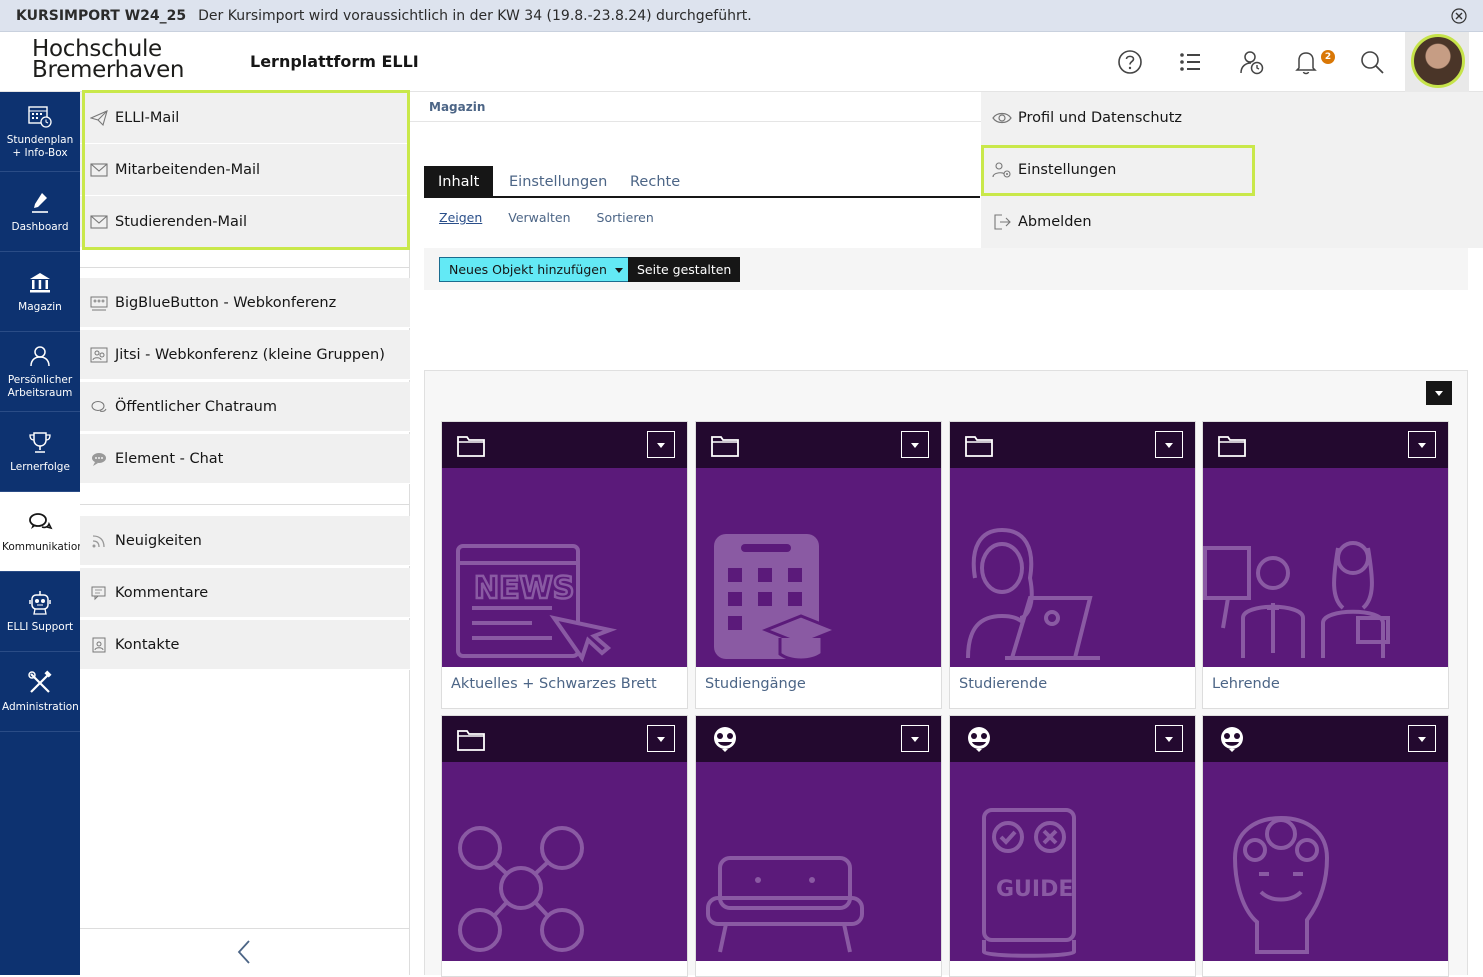 The image size is (1483, 977). Describe the element at coordinates (40, 356) in the screenshot. I see `person-icon` at that location.